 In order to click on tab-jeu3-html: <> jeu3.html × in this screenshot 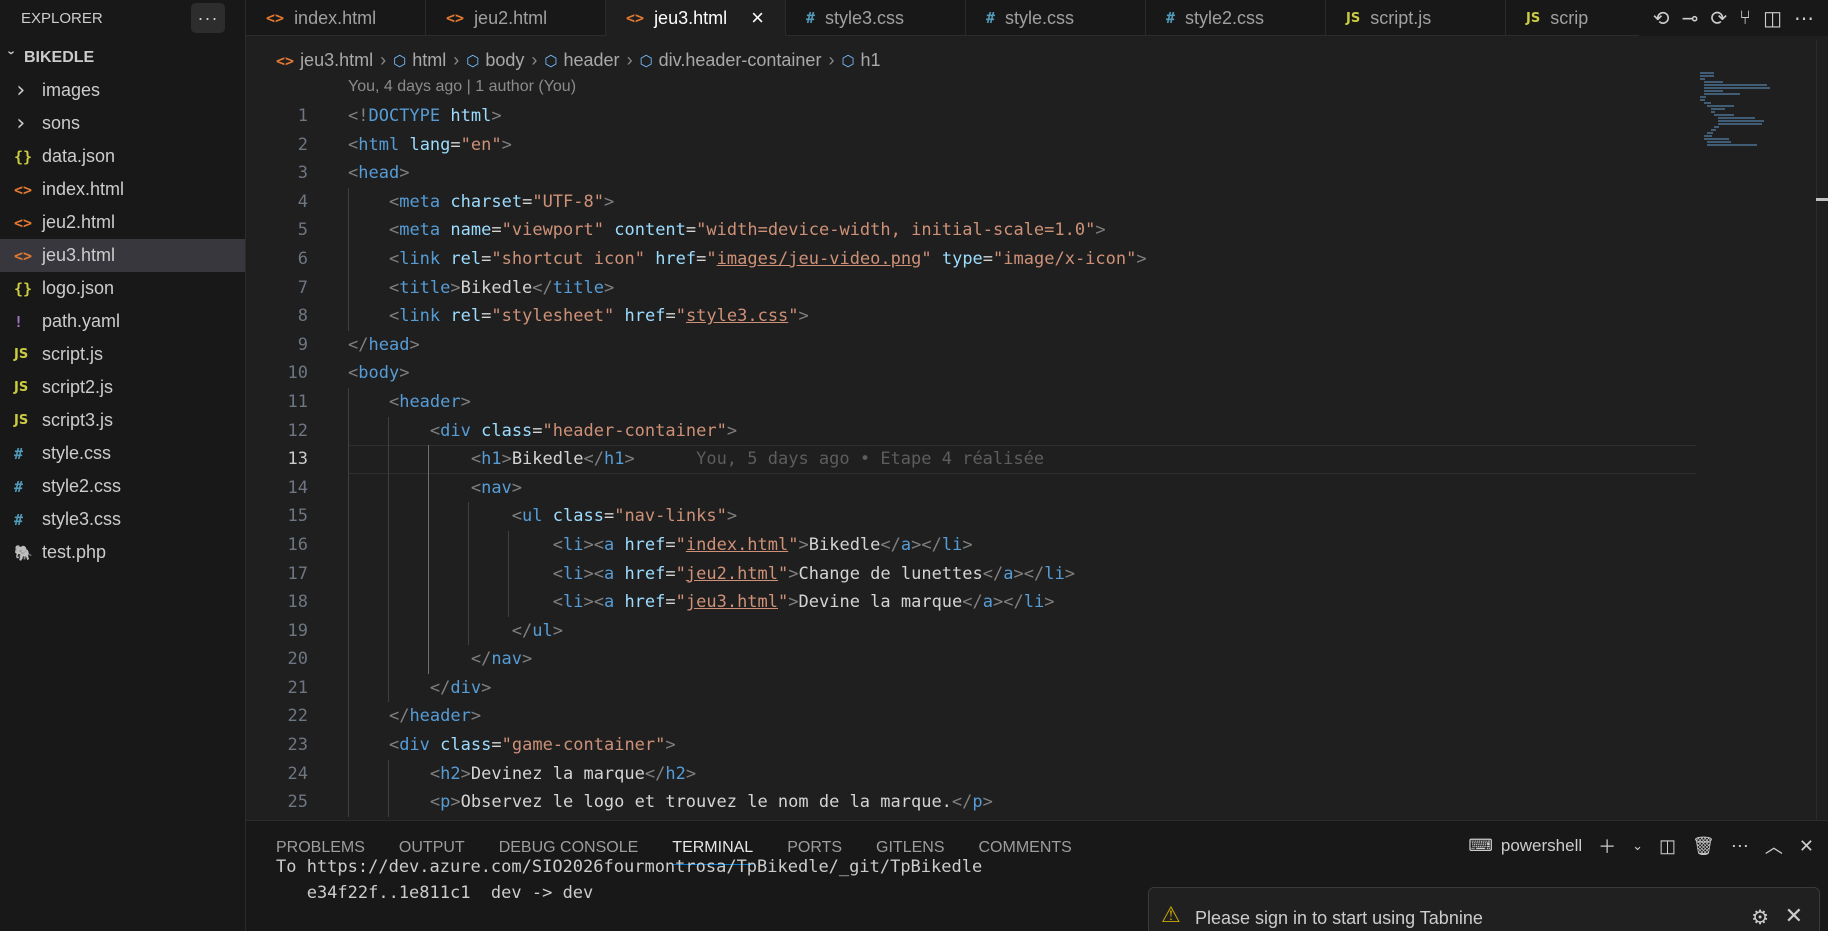, I will do `click(696, 18)`.